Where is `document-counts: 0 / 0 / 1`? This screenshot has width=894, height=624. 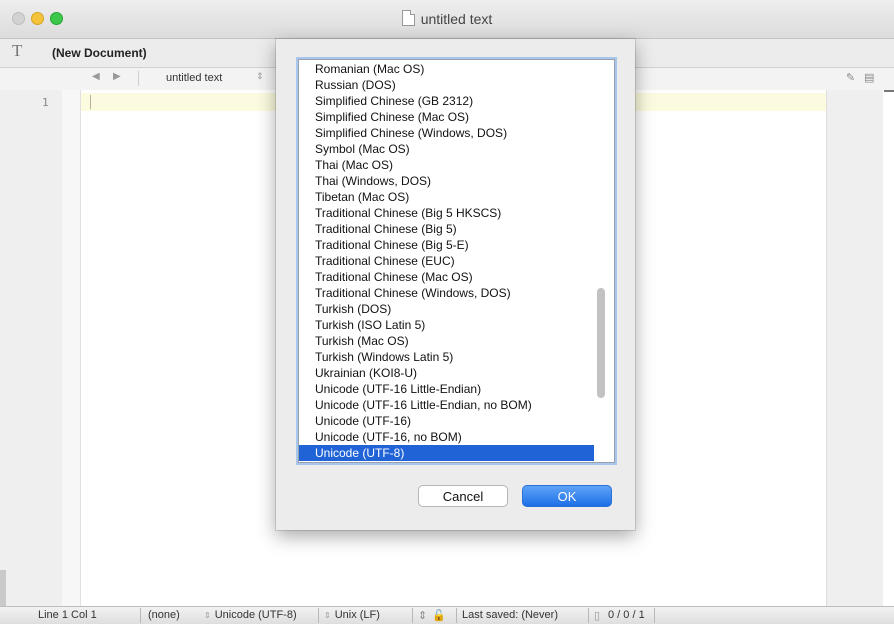 document-counts: 0 / 0 / 1 is located at coordinates (626, 615).